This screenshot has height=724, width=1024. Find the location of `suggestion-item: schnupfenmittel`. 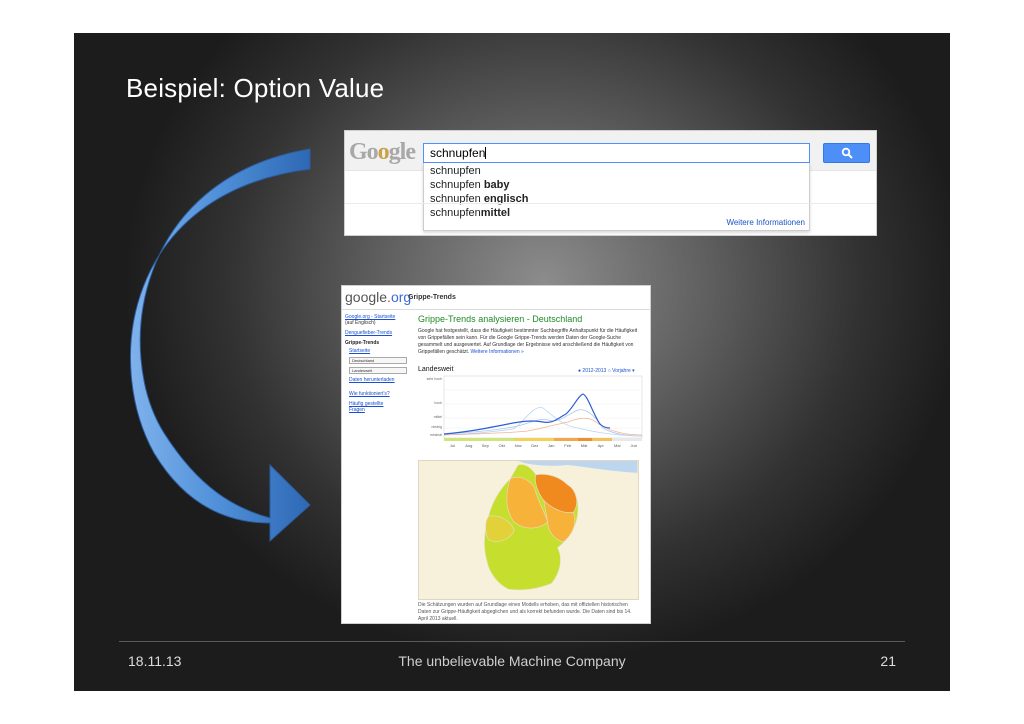

suggestion-item: schnupfenmittel is located at coordinates (470, 213).